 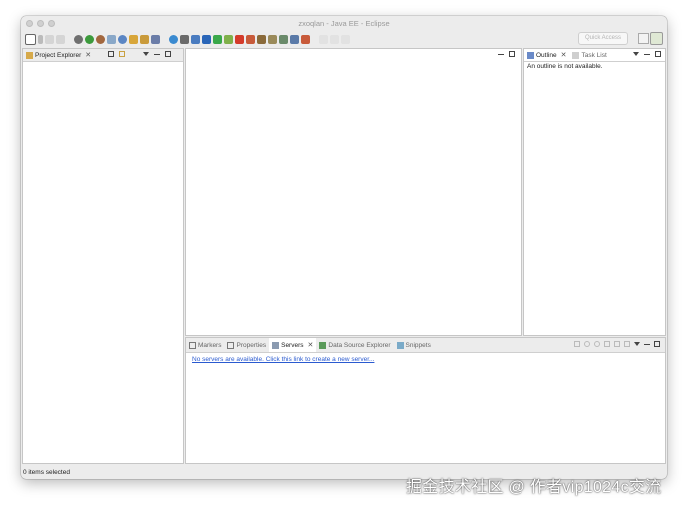 I want to click on tab-servers: Servers ✕, so click(x=293, y=345).